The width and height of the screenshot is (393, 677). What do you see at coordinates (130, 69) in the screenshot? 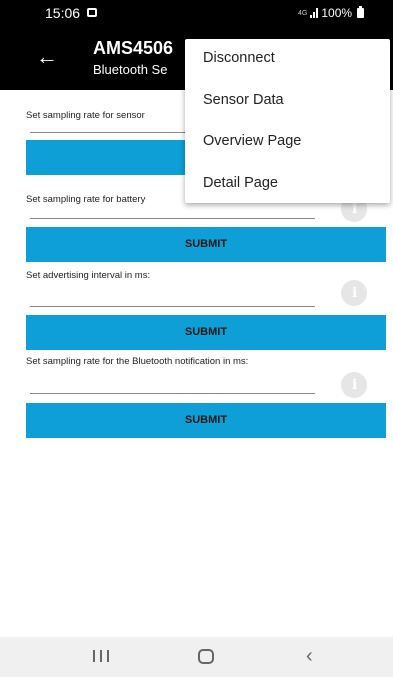
I see `app-subtitle: Bluetooth Se` at bounding box center [130, 69].